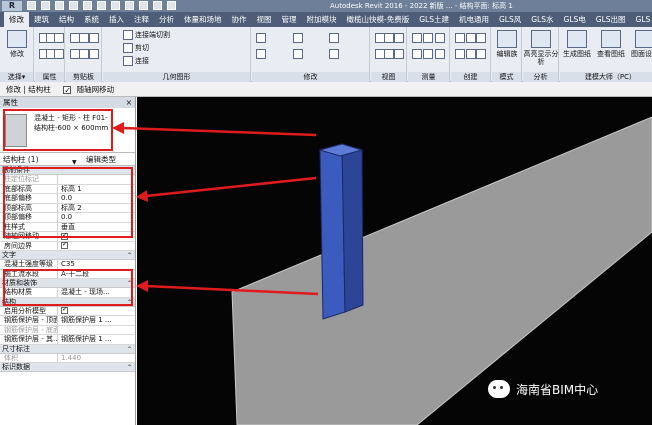 This screenshot has height=425, width=652. Describe the element at coordinates (171, 5) in the screenshot. I see `thin-lines-icon` at that location.